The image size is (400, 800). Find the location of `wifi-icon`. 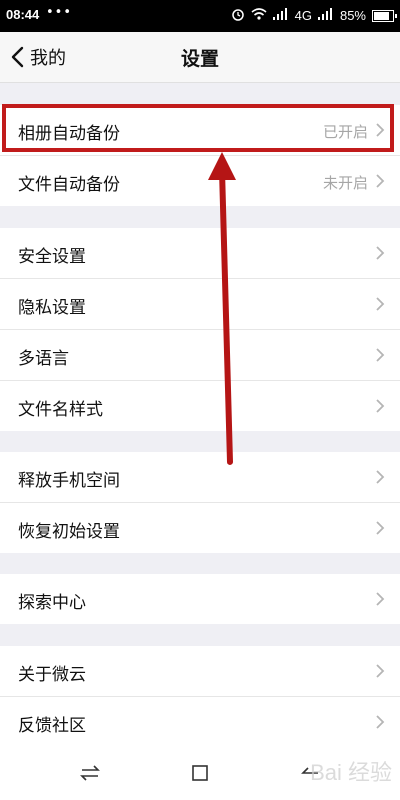

wifi-icon is located at coordinates (259, 15).